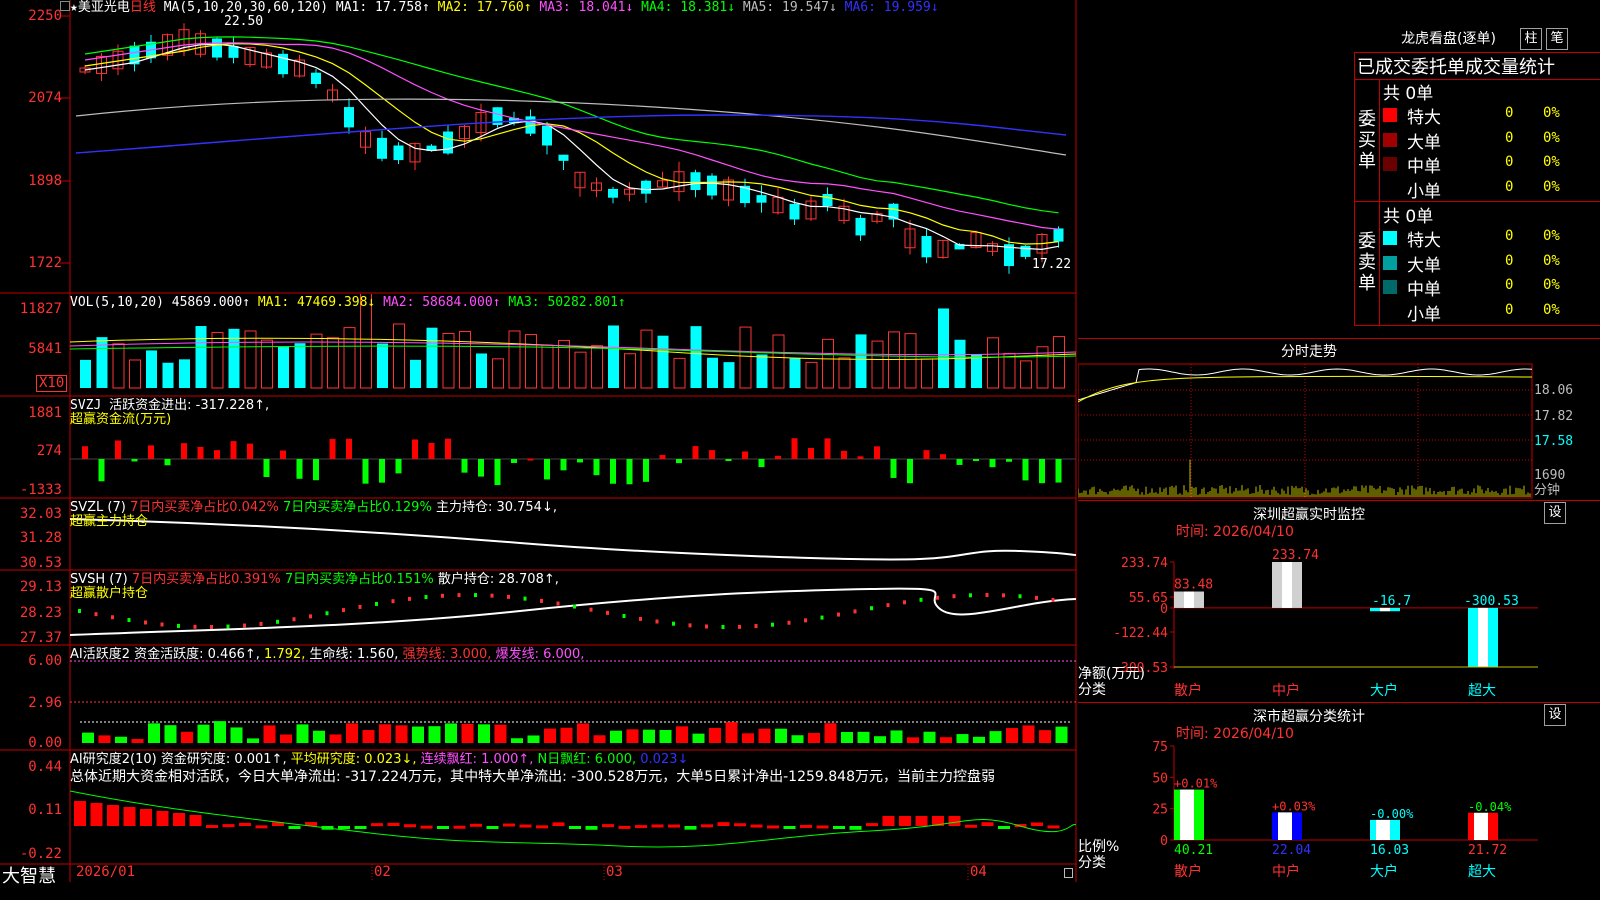 The height and width of the screenshot is (900, 1600). I want to click on vol-title: VOL(5,10,20), so click(117, 302).